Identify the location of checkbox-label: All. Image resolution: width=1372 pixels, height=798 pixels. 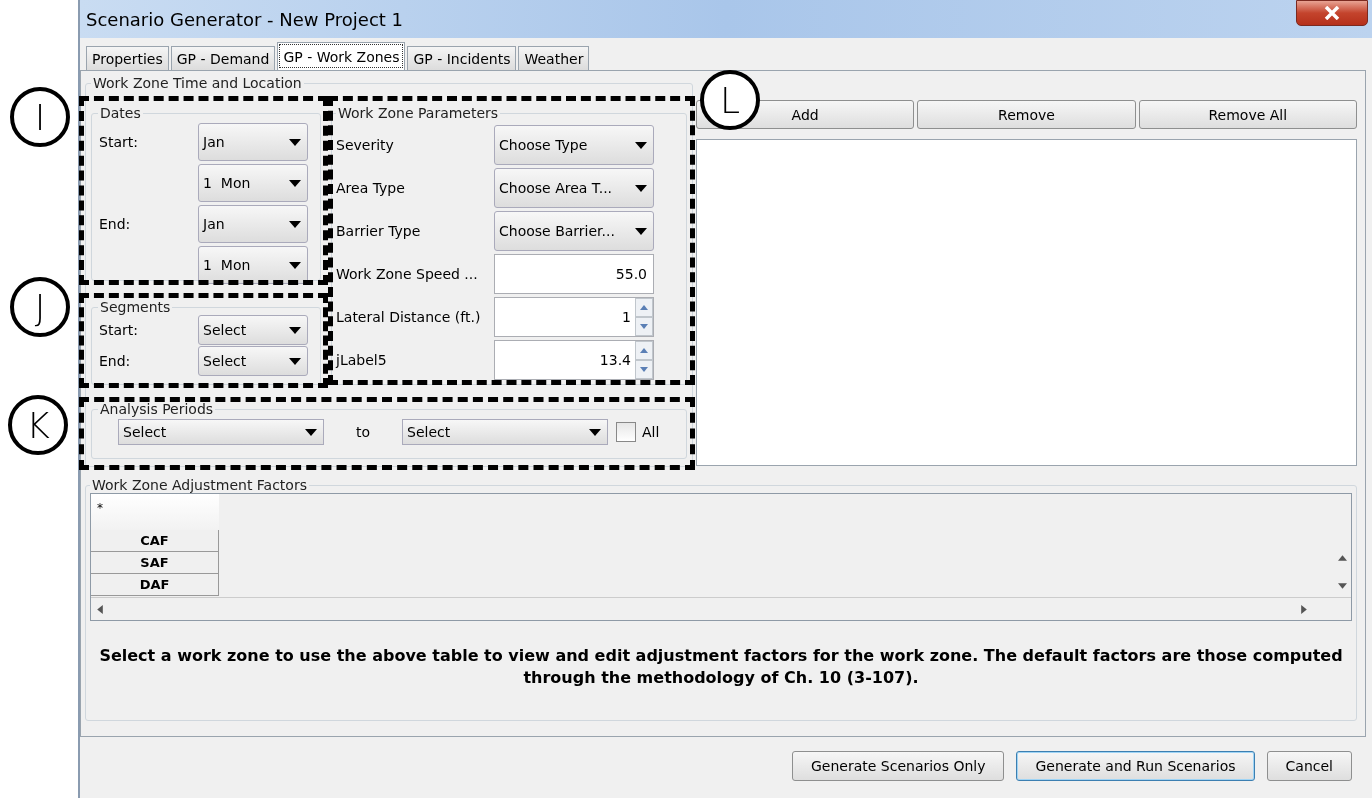
(651, 432).